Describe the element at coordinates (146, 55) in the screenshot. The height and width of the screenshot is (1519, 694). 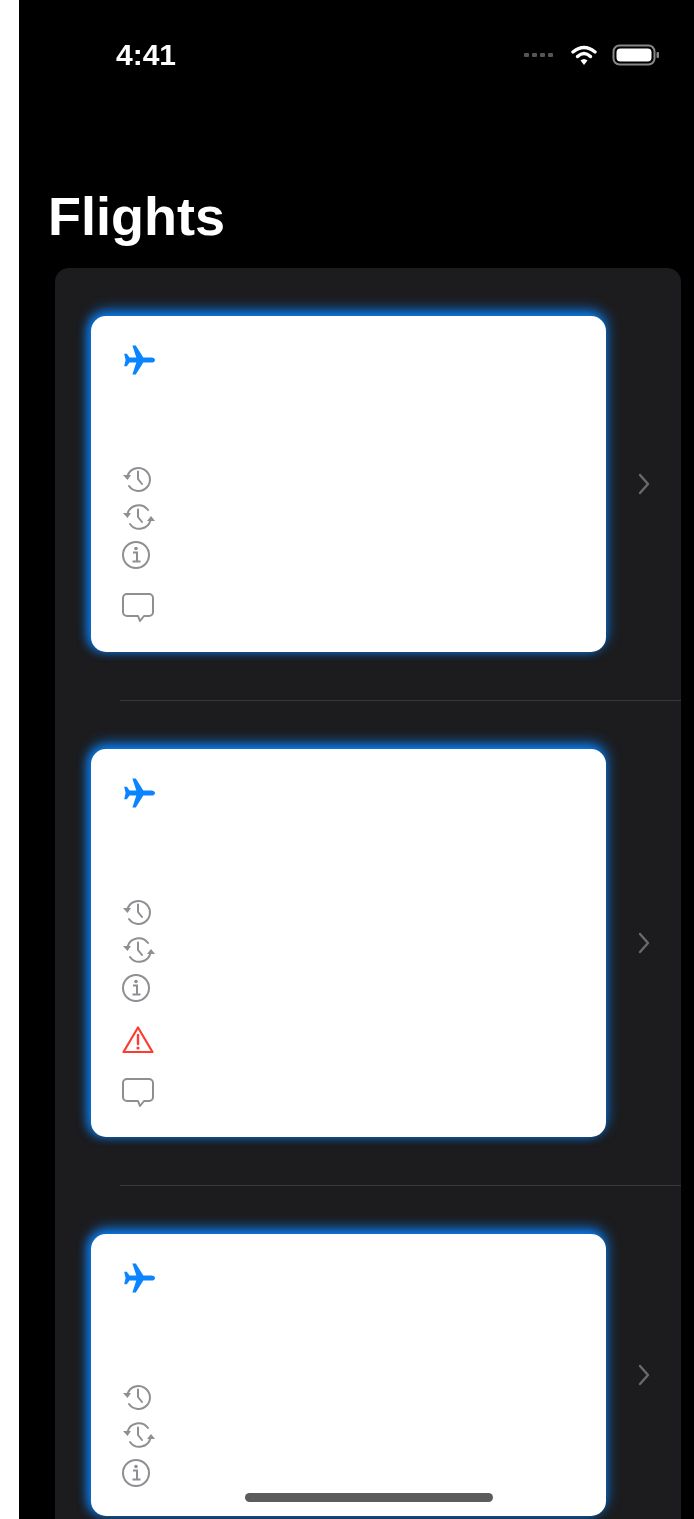
I see `status-time: 4:41` at that location.